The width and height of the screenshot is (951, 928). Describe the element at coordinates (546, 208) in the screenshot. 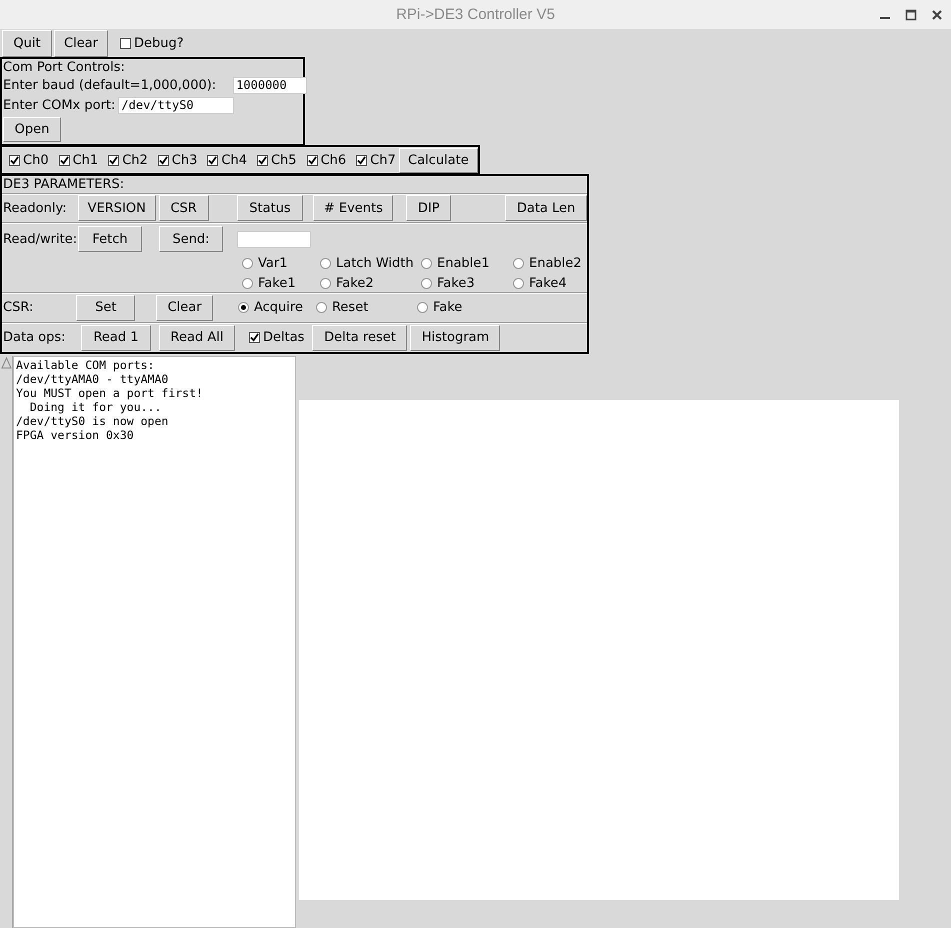

I see `read-button: Data Len` at that location.